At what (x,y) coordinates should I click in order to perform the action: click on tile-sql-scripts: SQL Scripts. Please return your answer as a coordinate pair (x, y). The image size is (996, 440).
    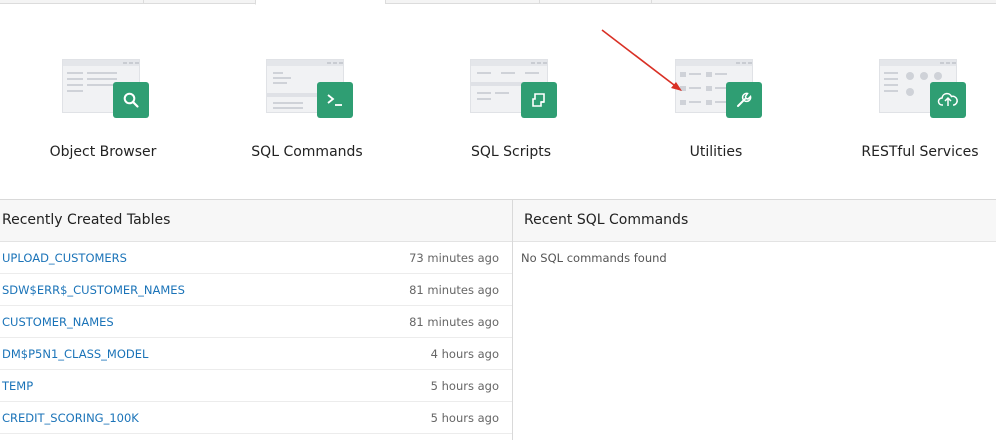
    Looking at the image, I should click on (511, 104).